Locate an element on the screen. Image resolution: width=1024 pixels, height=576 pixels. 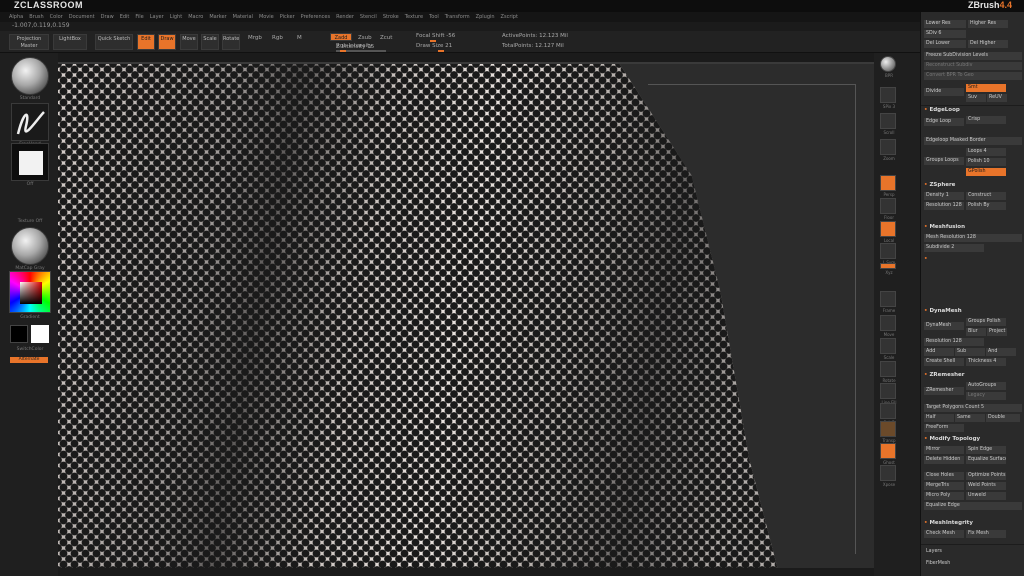
menu-stencil: Stencil is located at coordinates (368, 17).